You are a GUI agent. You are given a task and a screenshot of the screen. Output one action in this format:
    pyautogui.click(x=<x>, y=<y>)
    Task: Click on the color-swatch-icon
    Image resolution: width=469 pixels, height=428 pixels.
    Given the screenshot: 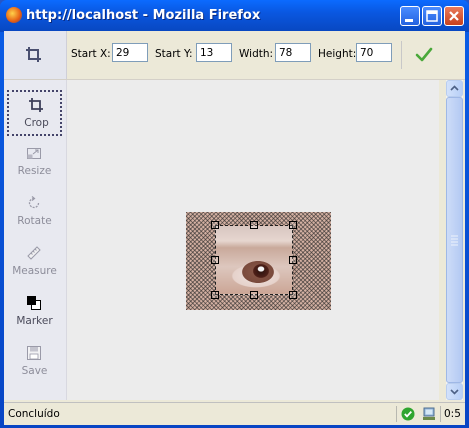 What is the action you would take?
    pyautogui.click(x=34, y=303)
    